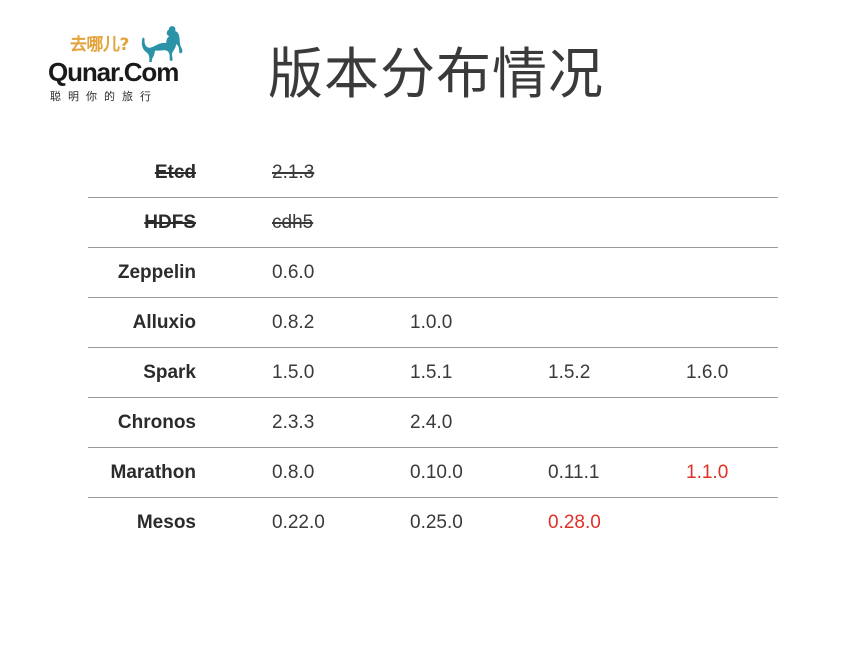  I want to click on qunar-logo: 去哪儿? Qunar.Com 聪明你的旅行, so click(123, 68).